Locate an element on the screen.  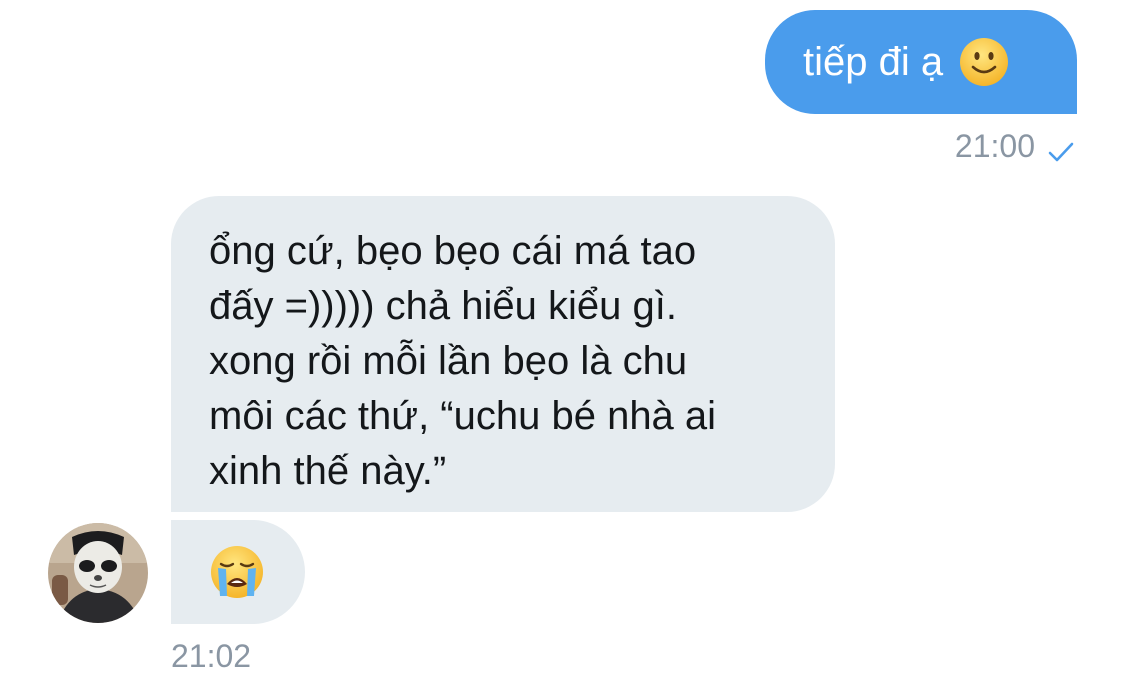
outgoing-message-bubble: tiếp đi ạ is located at coordinates (921, 62).